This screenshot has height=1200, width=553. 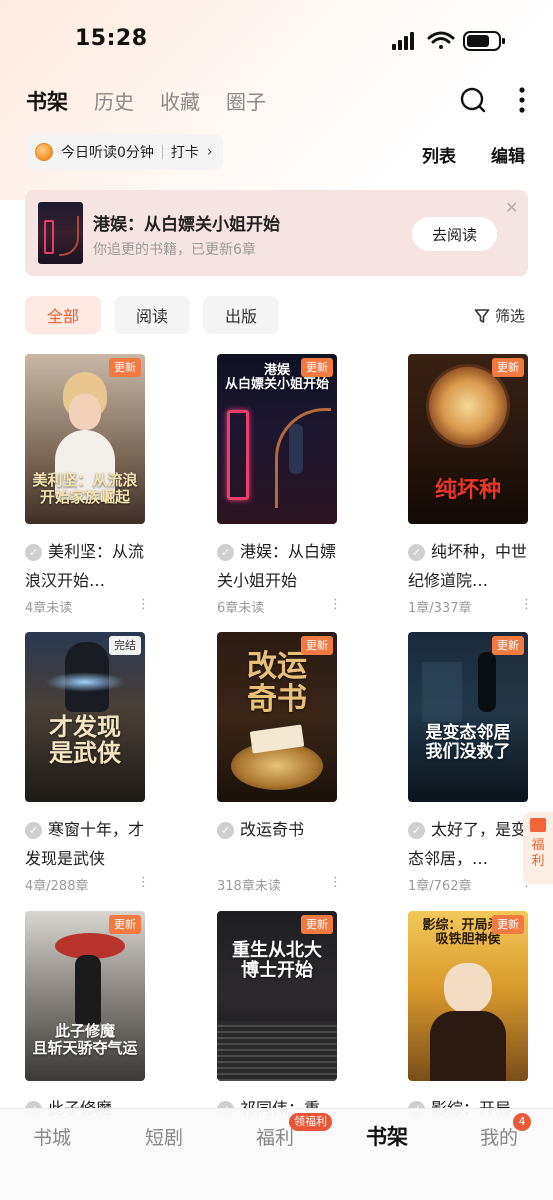 What do you see at coordinates (467, 490) in the screenshot?
I see `cover-title: 纯坏种` at bounding box center [467, 490].